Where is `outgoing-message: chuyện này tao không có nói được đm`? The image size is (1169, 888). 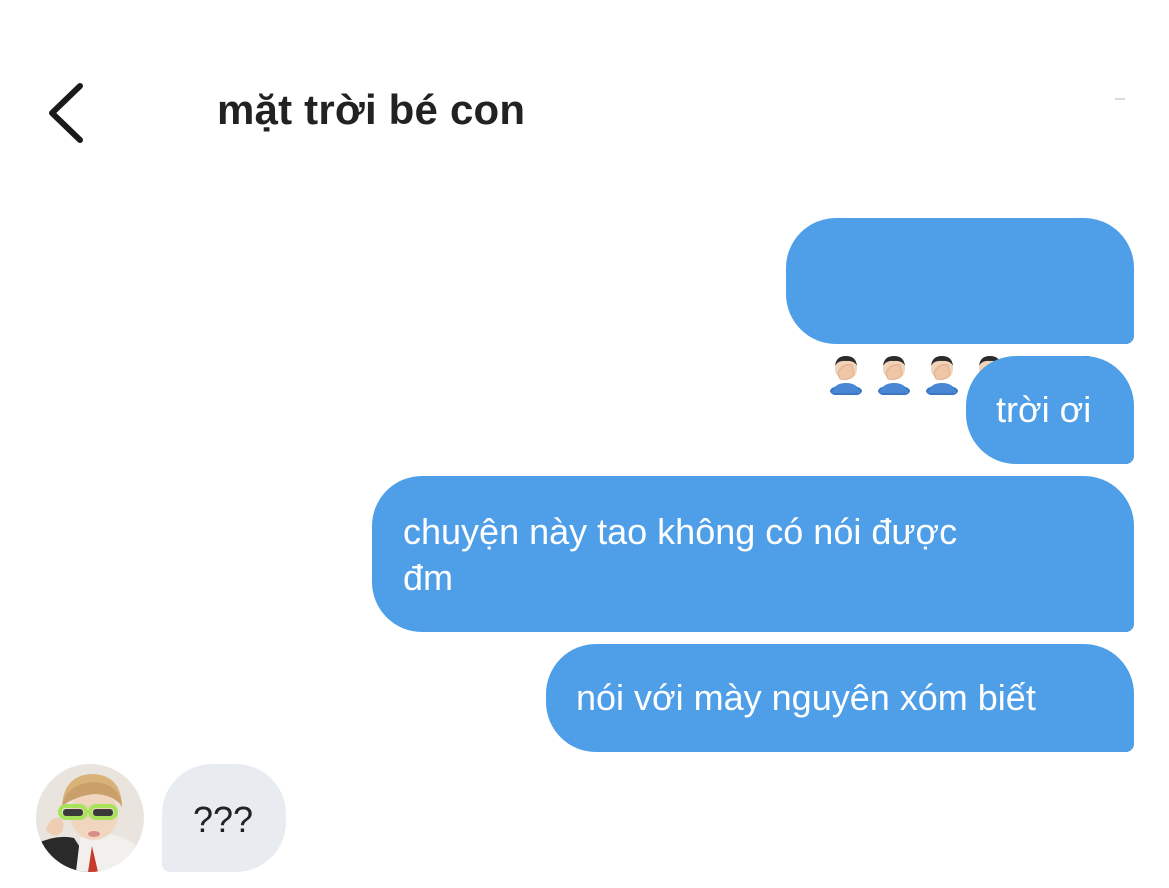 outgoing-message: chuyện này tao không có nói được đm is located at coordinates (753, 554).